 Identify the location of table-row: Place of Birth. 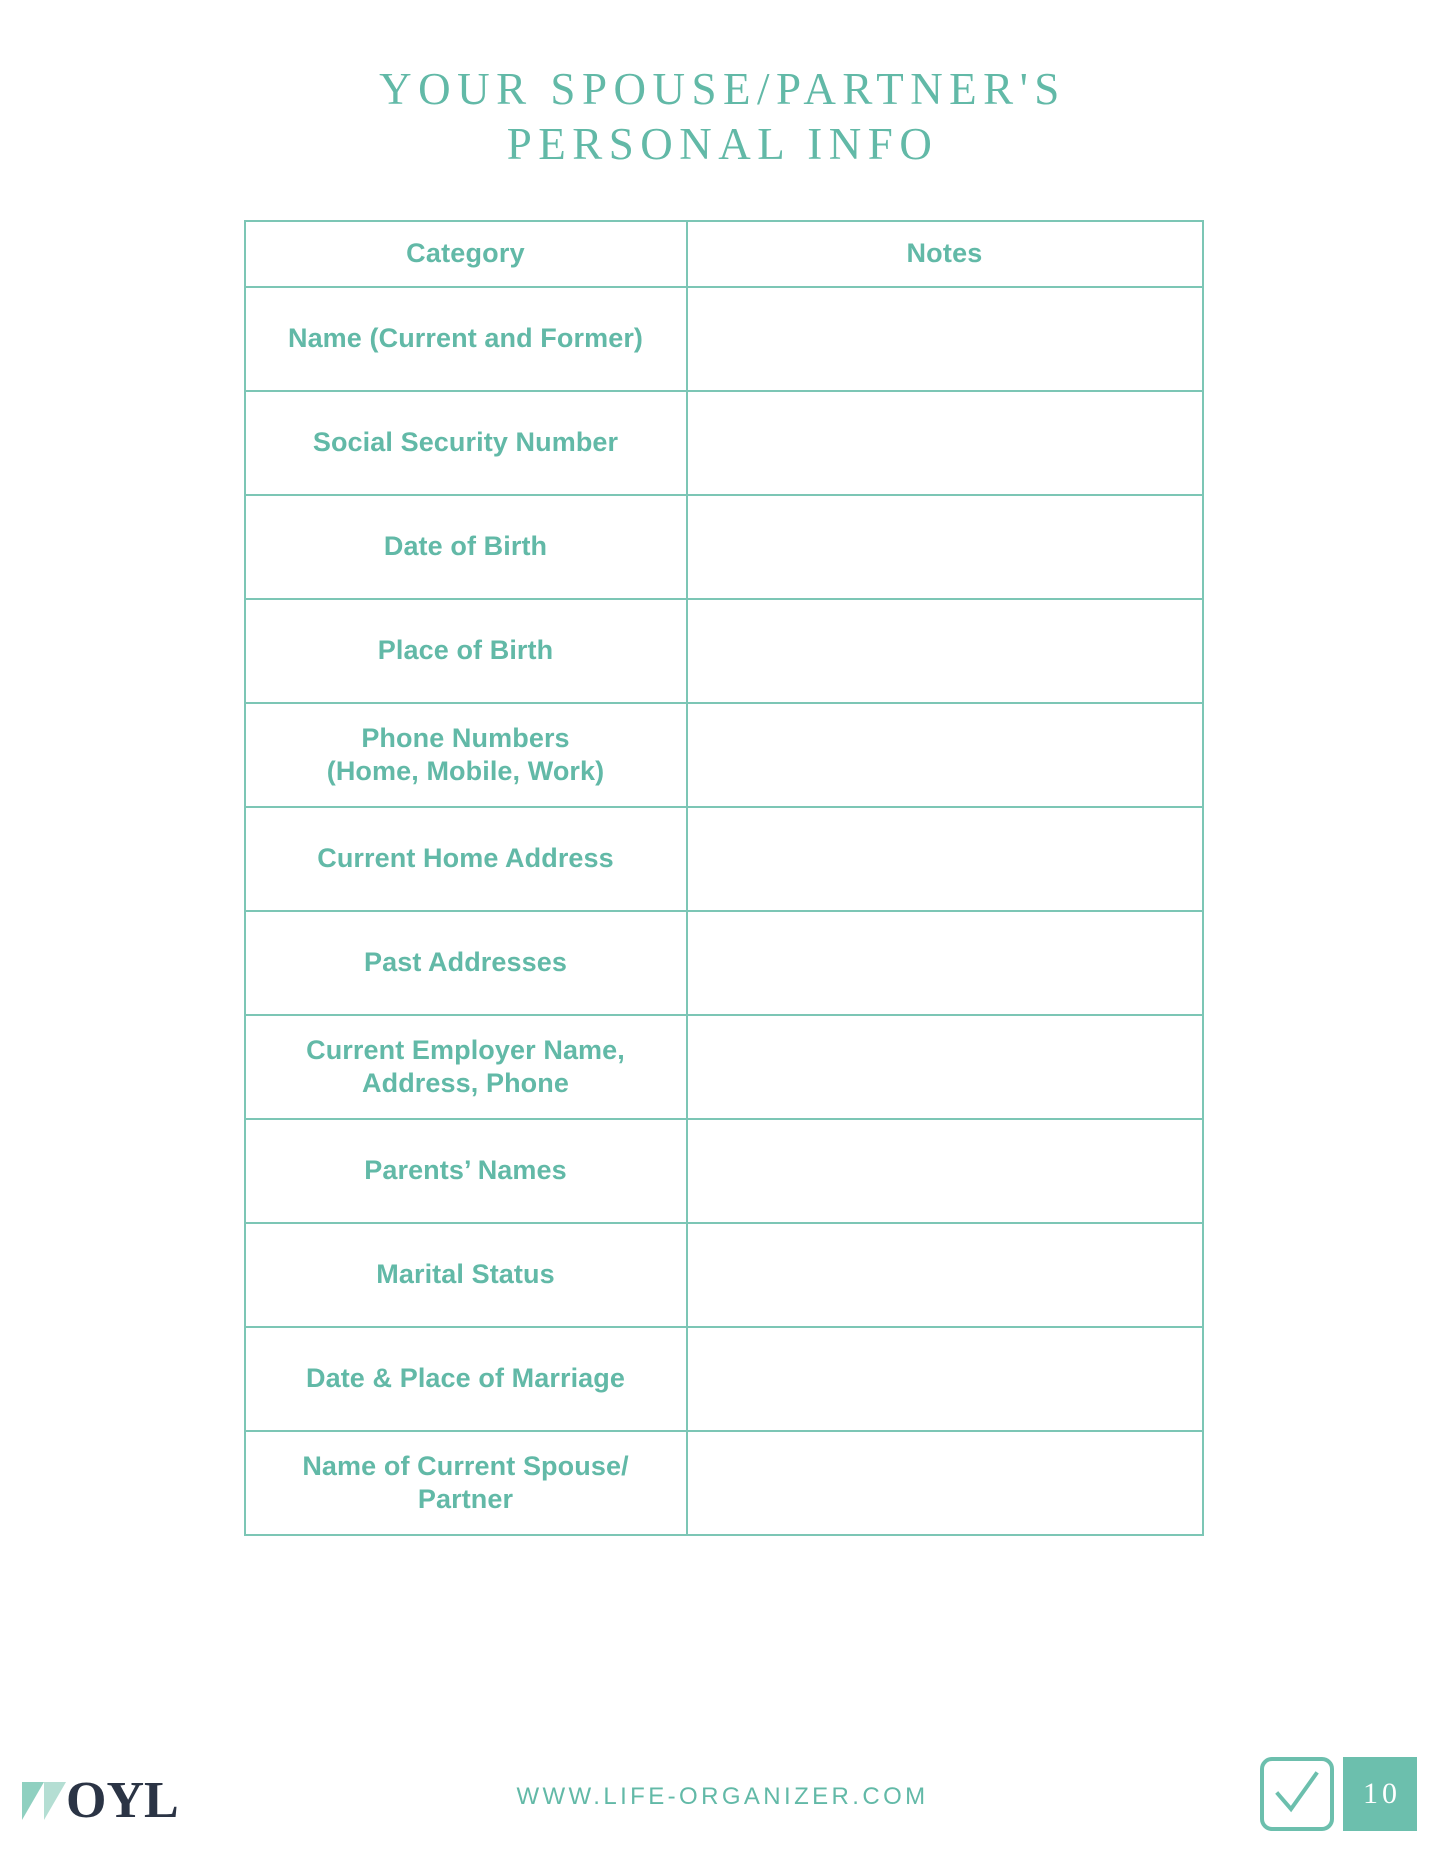
(723, 650).